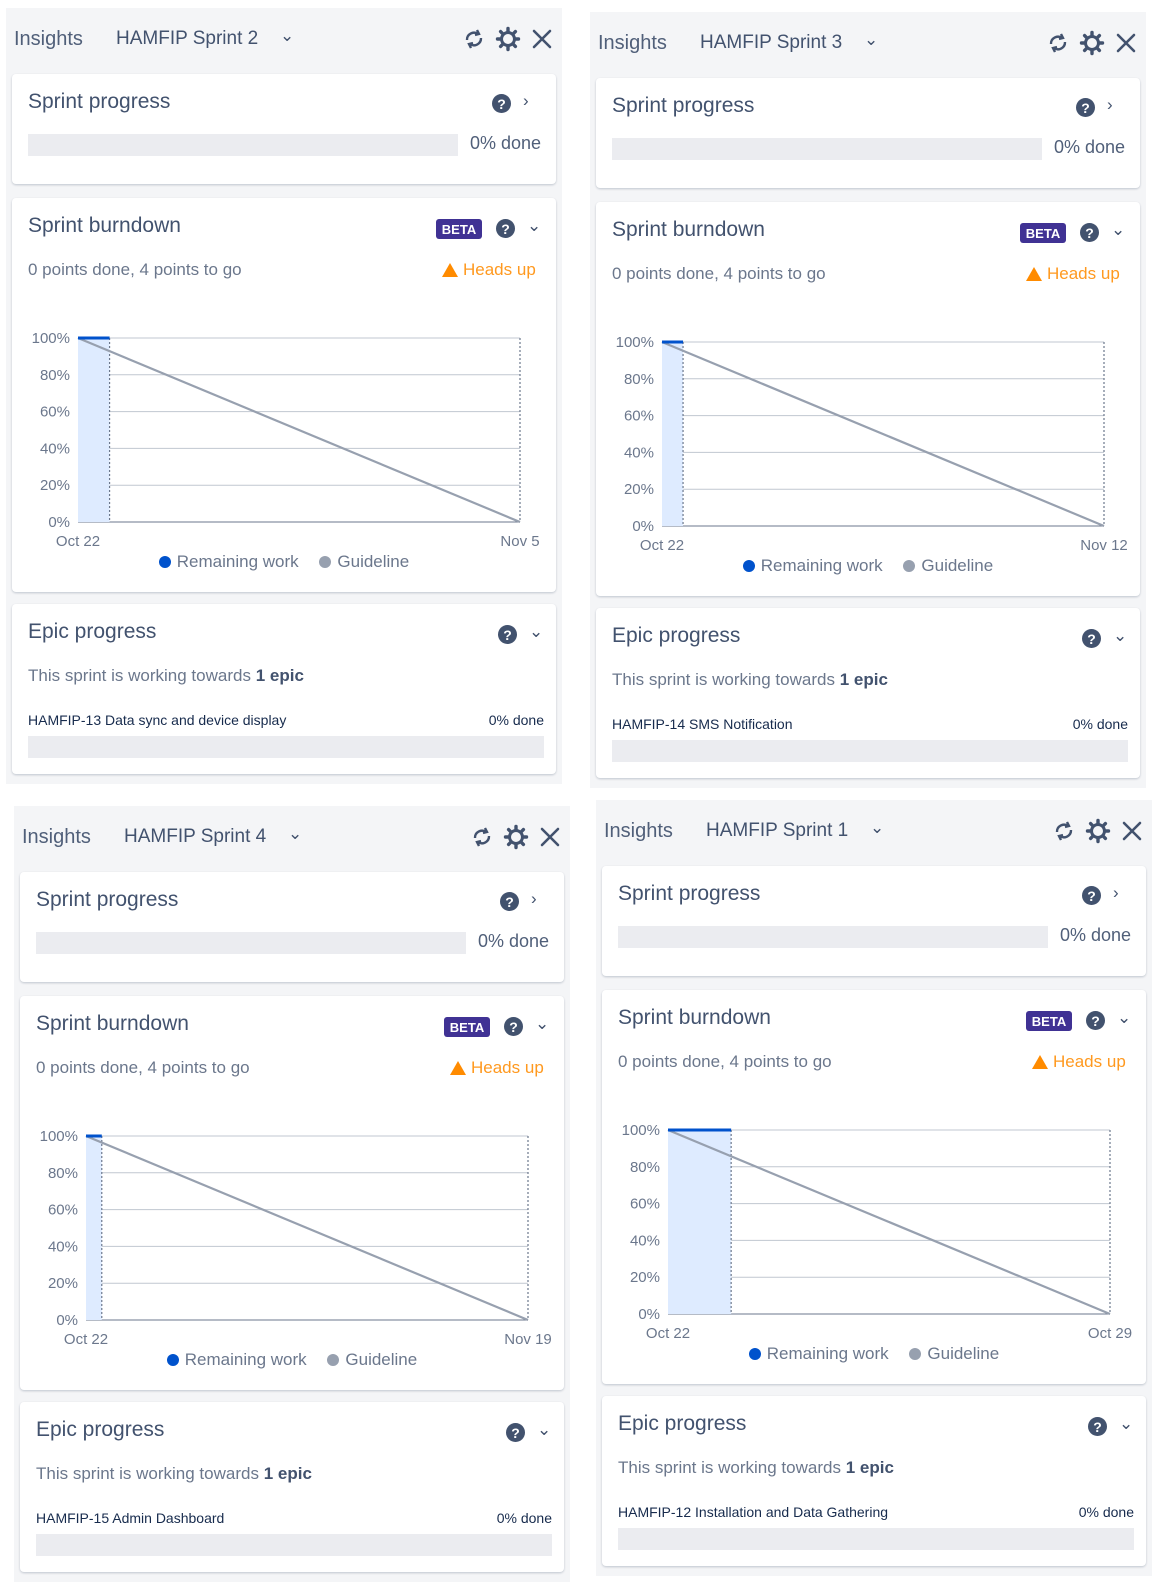  Describe the element at coordinates (639, 379) in the screenshot. I see `y-tick-label: 80%` at that location.